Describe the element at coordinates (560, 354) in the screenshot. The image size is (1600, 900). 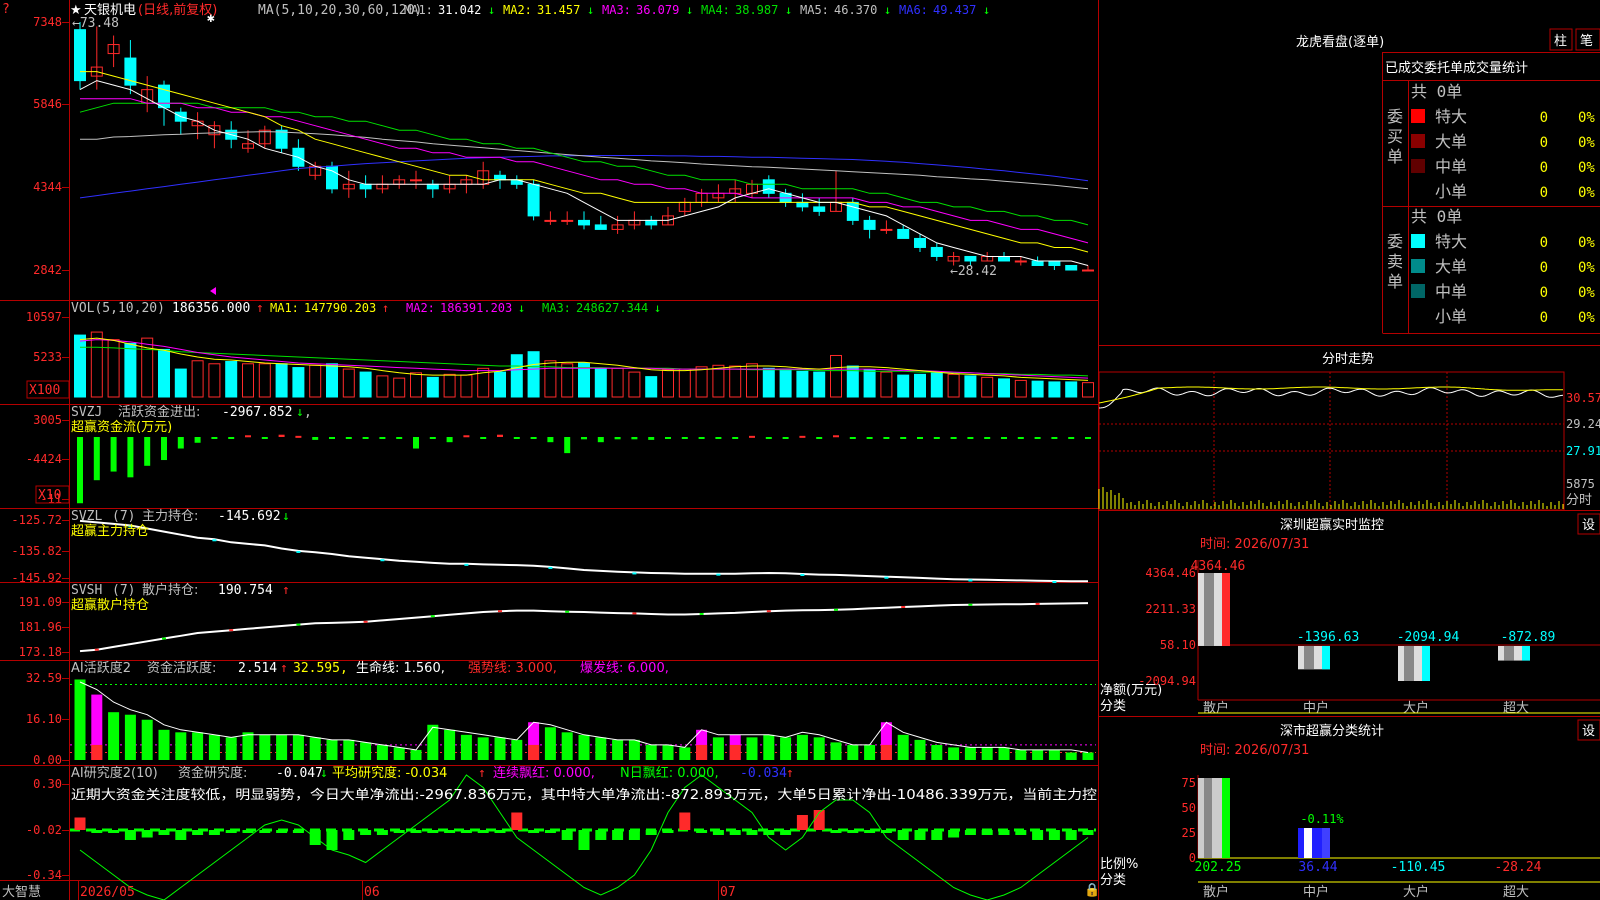
I see `volume-chart: 10597 5233` at that location.